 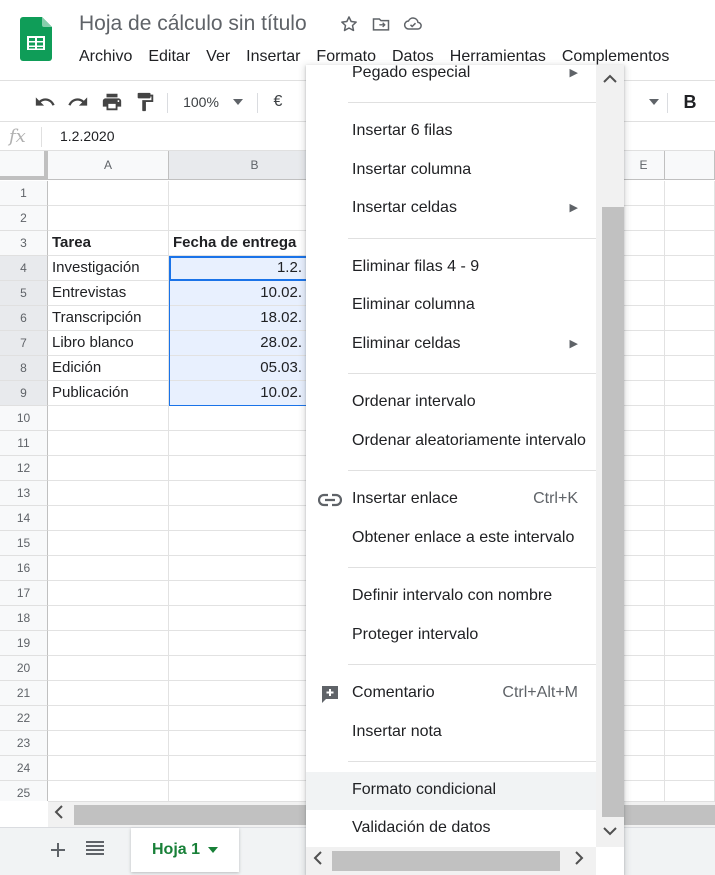 I want to click on move-folder-icon, so click(x=381, y=24).